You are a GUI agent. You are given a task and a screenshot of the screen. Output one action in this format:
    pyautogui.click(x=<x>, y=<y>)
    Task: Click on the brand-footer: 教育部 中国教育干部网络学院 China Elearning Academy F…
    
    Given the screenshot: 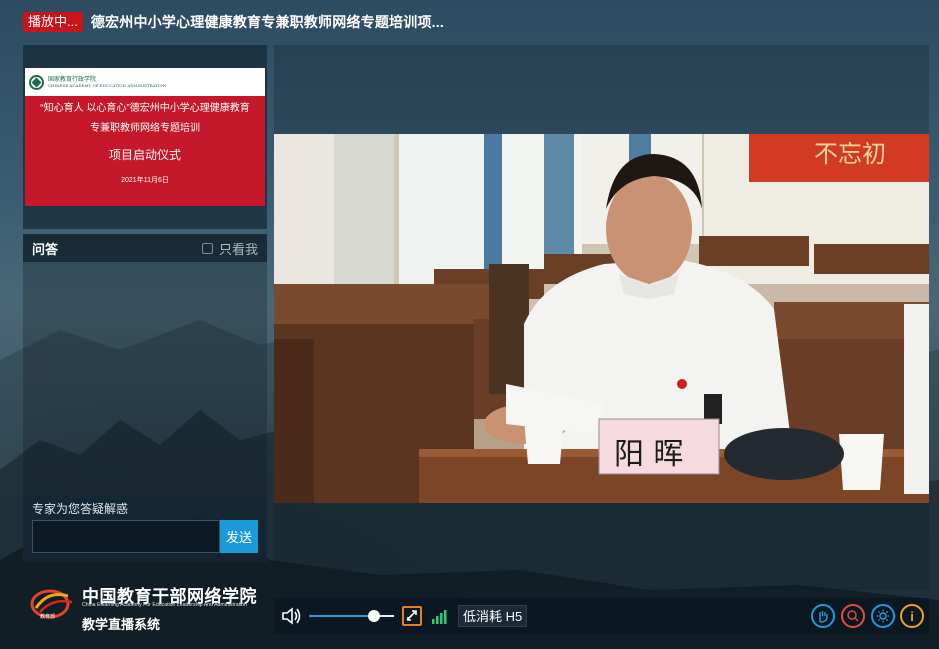 What is the action you would take?
    pyautogui.click(x=150, y=607)
    